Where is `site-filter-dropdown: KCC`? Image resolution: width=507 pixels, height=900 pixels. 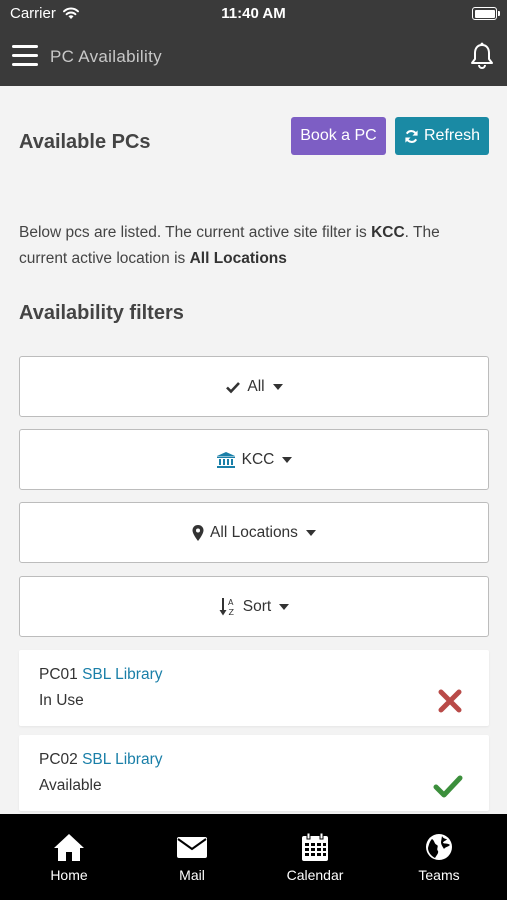
site-filter-dropdown: KCC is located at coordinates (254, 459).